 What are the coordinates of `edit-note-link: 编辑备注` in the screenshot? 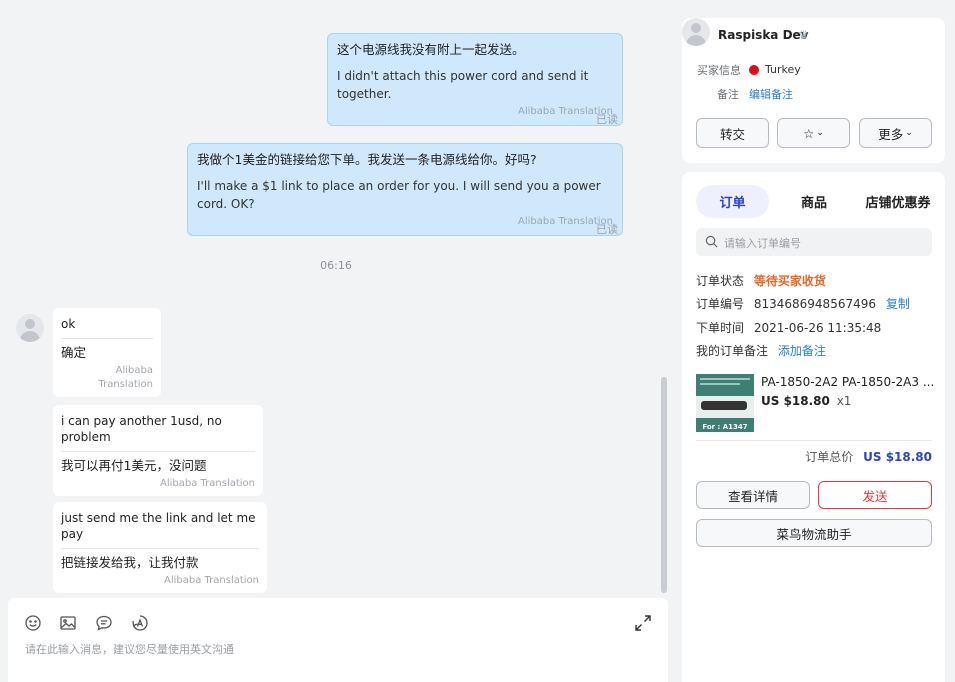 It's located at (771, 94).